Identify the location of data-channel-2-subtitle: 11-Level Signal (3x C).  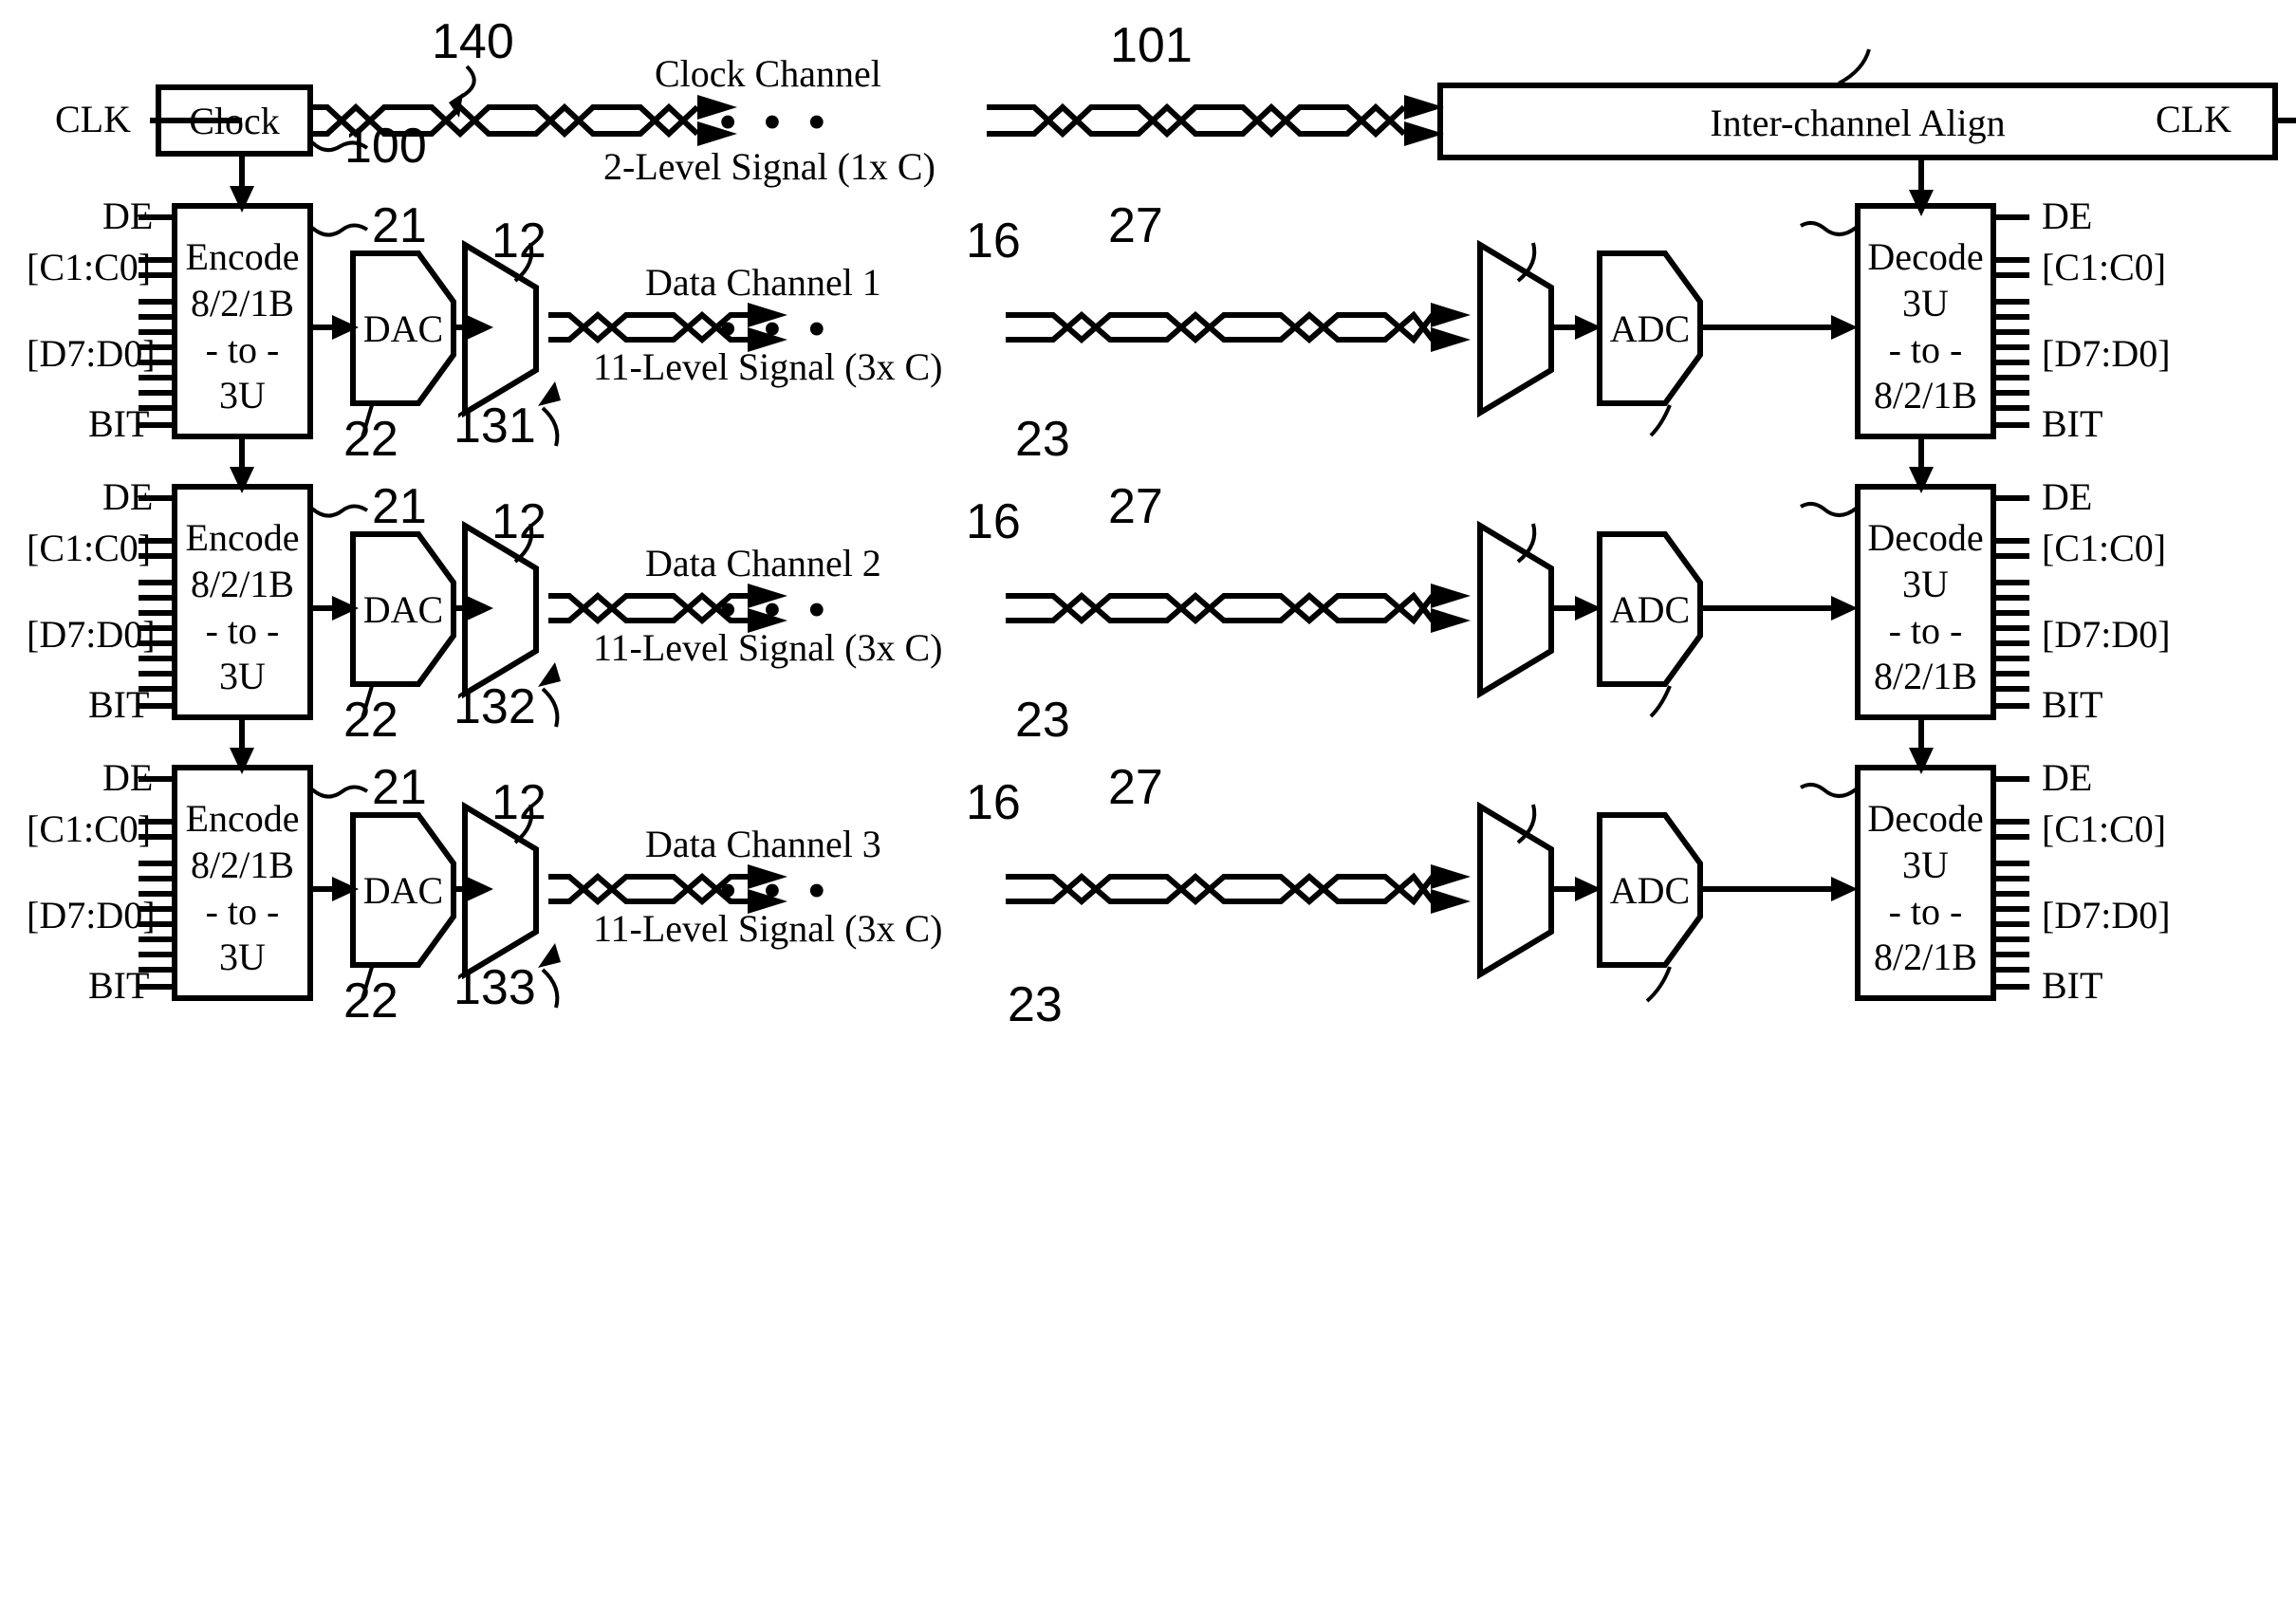
(768, 647).